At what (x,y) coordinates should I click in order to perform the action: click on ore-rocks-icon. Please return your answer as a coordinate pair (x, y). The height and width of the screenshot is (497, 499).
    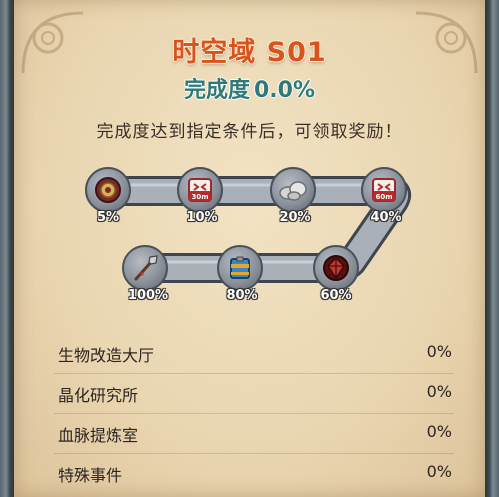
    Looking at the image, I should click on (293, 191).